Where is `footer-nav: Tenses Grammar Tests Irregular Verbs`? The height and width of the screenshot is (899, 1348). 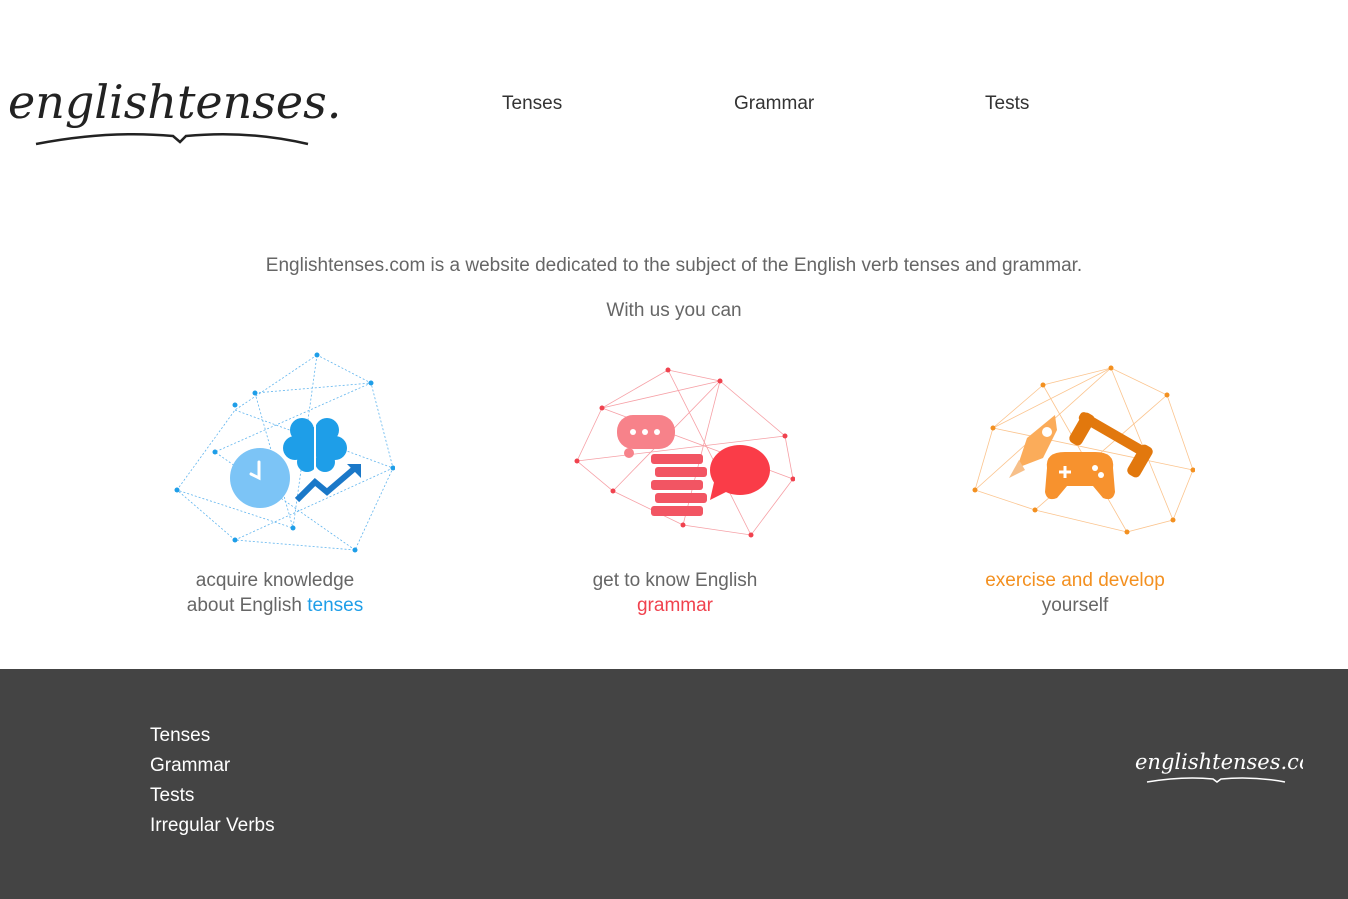 footer-nav: Tenses Grammar Tests Irregular Verbs is located at coordinates (212, 781).